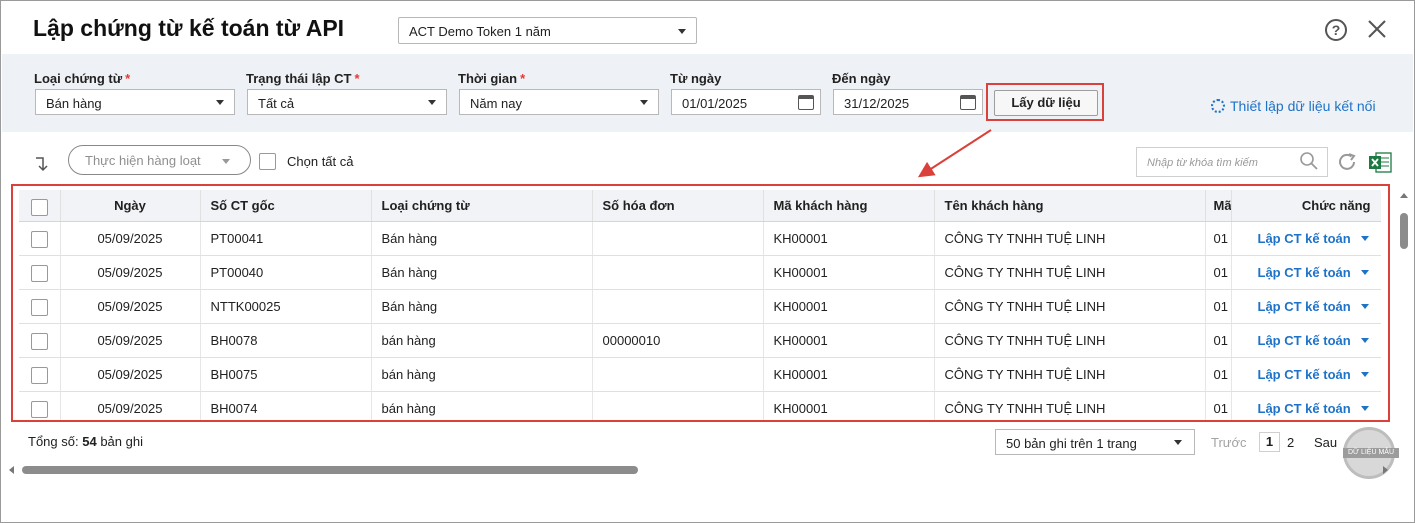 The height and width of the screenshot is (523, 1415). Describe the element at coordinates (330, 470) in the screenshot. I see `horizontal-scrollbar` at that location.